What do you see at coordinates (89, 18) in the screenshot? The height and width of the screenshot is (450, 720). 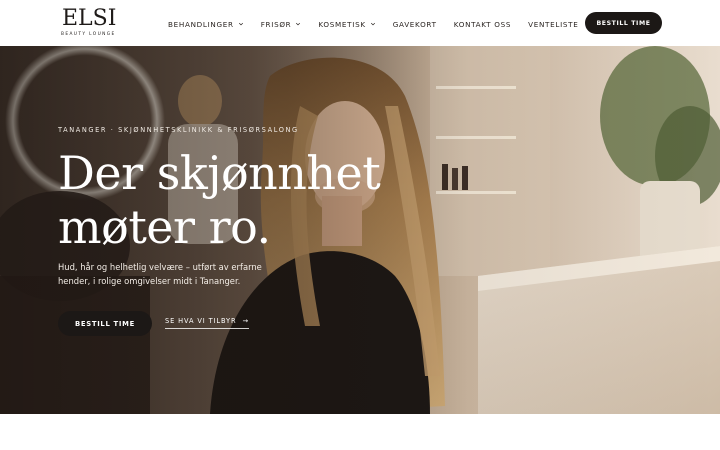 I see `logo-wordmark: ELSI` at bounding box center [89, 18].